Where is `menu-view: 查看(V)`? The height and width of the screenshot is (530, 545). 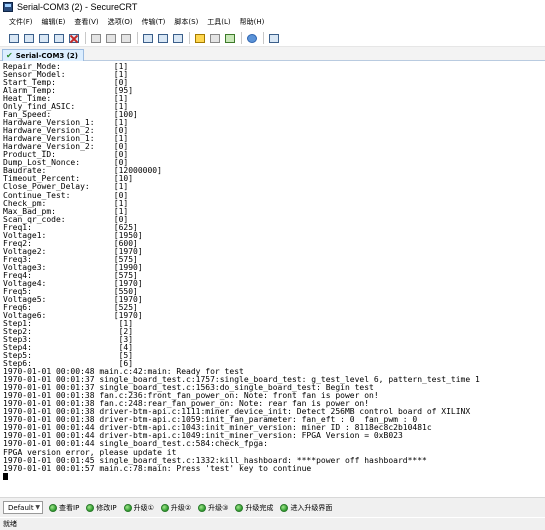 menu-view: 查看(V) is located at coordinates (86, 22).